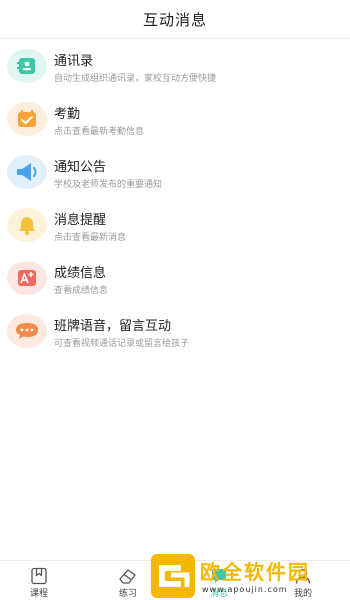  What do you see at coordinates (27, 278) in the screenshot?
I see `grade-icon` at bounding box center [27, 278].